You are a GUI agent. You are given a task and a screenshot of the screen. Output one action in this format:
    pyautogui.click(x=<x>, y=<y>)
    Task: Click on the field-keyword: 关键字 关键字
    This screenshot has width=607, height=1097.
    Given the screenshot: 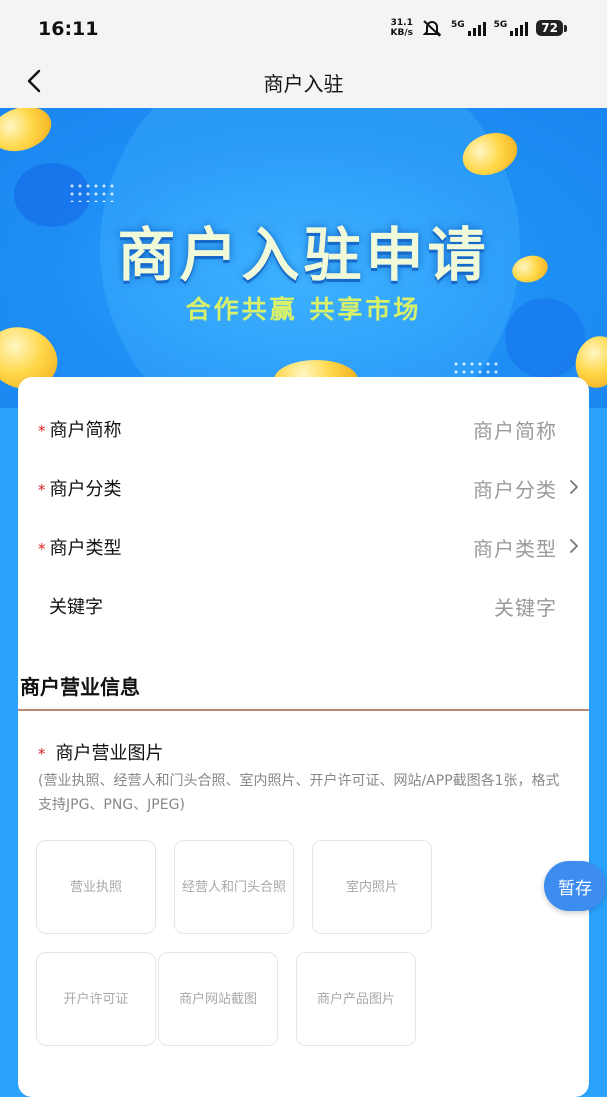 What is the action you would take?
    pyautogui.click(x=303, y=605)
    